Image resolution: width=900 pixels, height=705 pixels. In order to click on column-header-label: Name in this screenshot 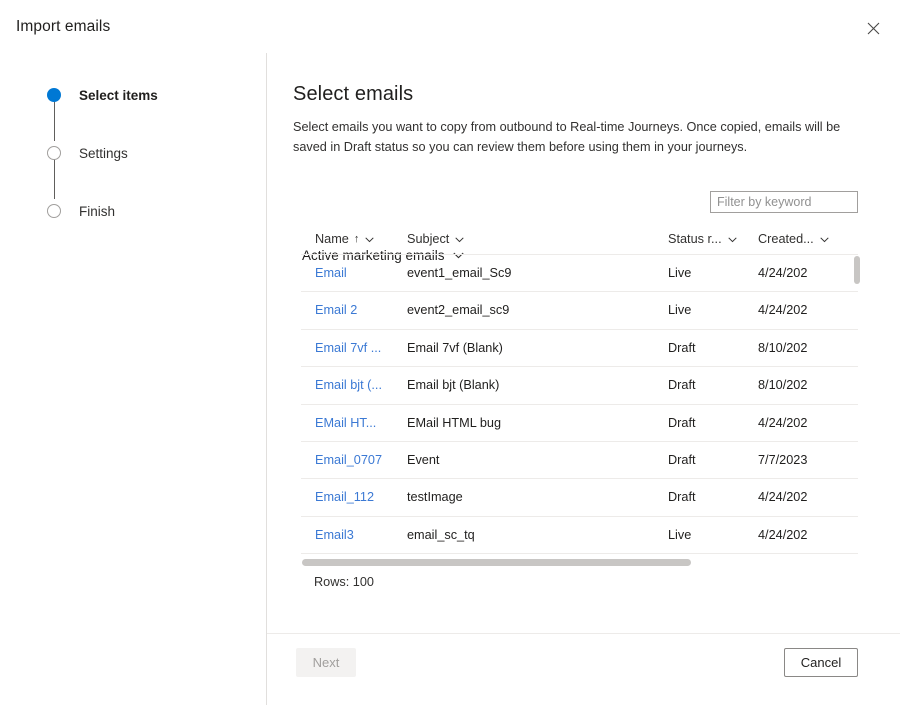, I will do `click(332, 239)`.